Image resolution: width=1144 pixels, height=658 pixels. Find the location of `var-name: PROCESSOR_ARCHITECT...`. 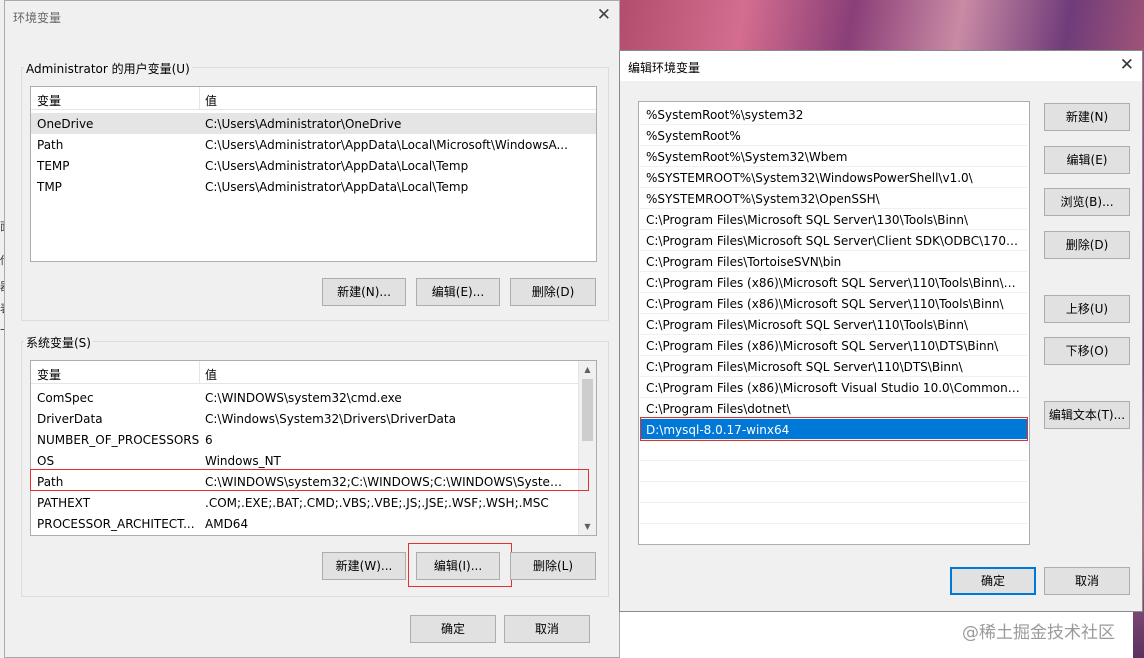

var-name: PROCESSOR_ARCHITECT... is located at coordinates (116, 524).